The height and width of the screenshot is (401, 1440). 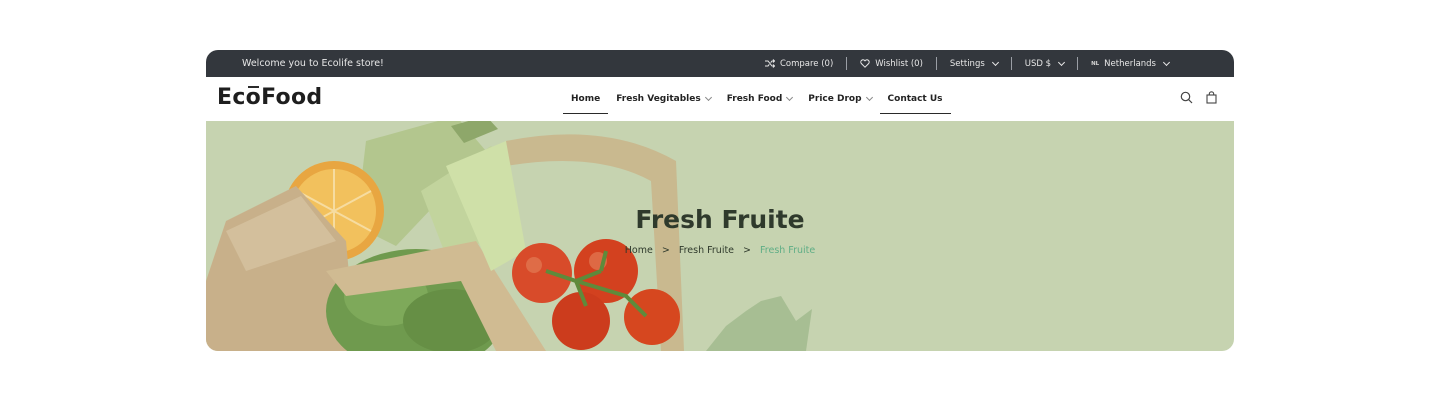 I want to click on currency-dropdown: USD $, so click(x=1044, y=63).